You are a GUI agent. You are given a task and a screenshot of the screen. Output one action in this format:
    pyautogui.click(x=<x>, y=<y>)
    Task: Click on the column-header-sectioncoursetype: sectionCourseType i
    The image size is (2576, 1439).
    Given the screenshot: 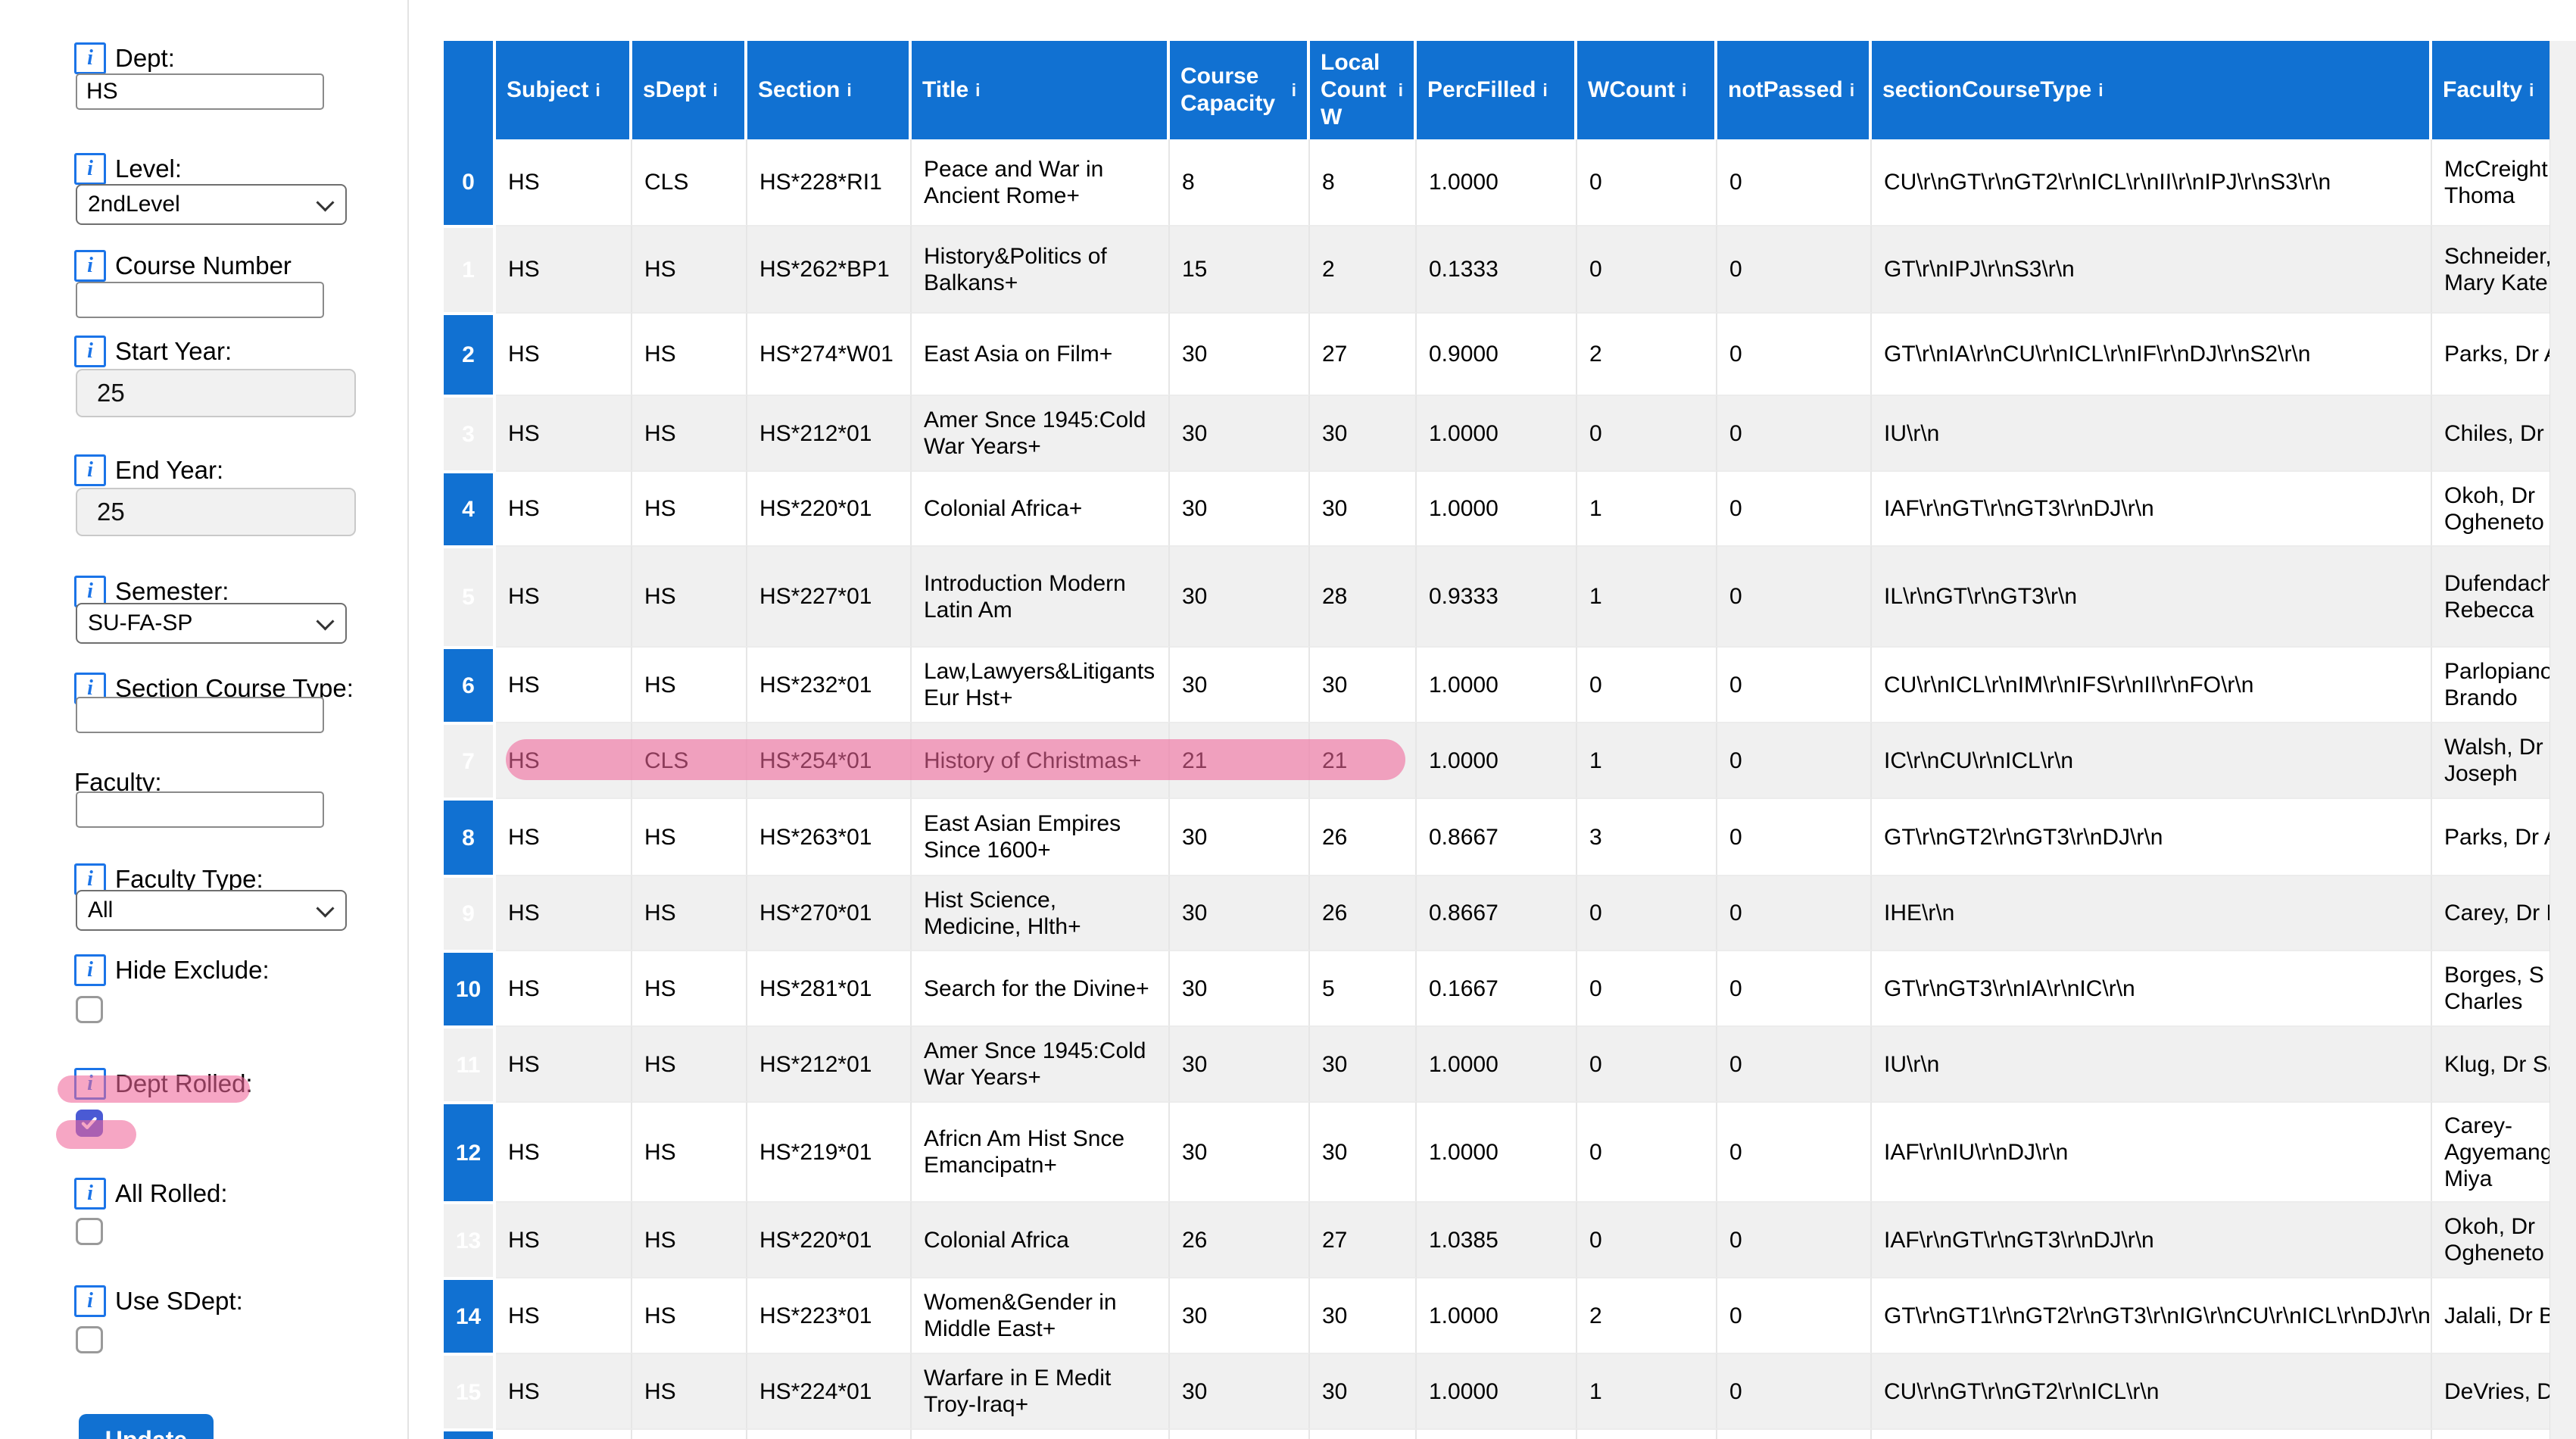 What is the action you would take?
    pyautogui.click(x=2152, y=90)
    